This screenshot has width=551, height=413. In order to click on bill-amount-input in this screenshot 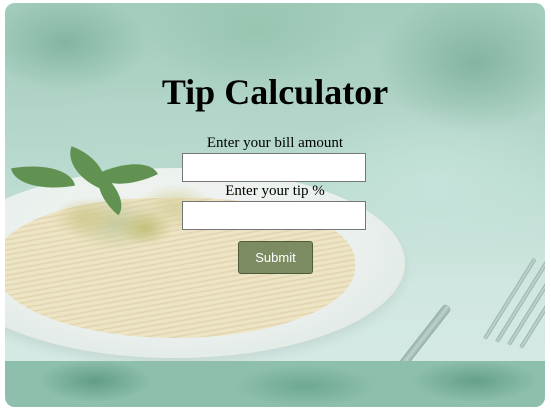, I will do `click(274, 167)`.